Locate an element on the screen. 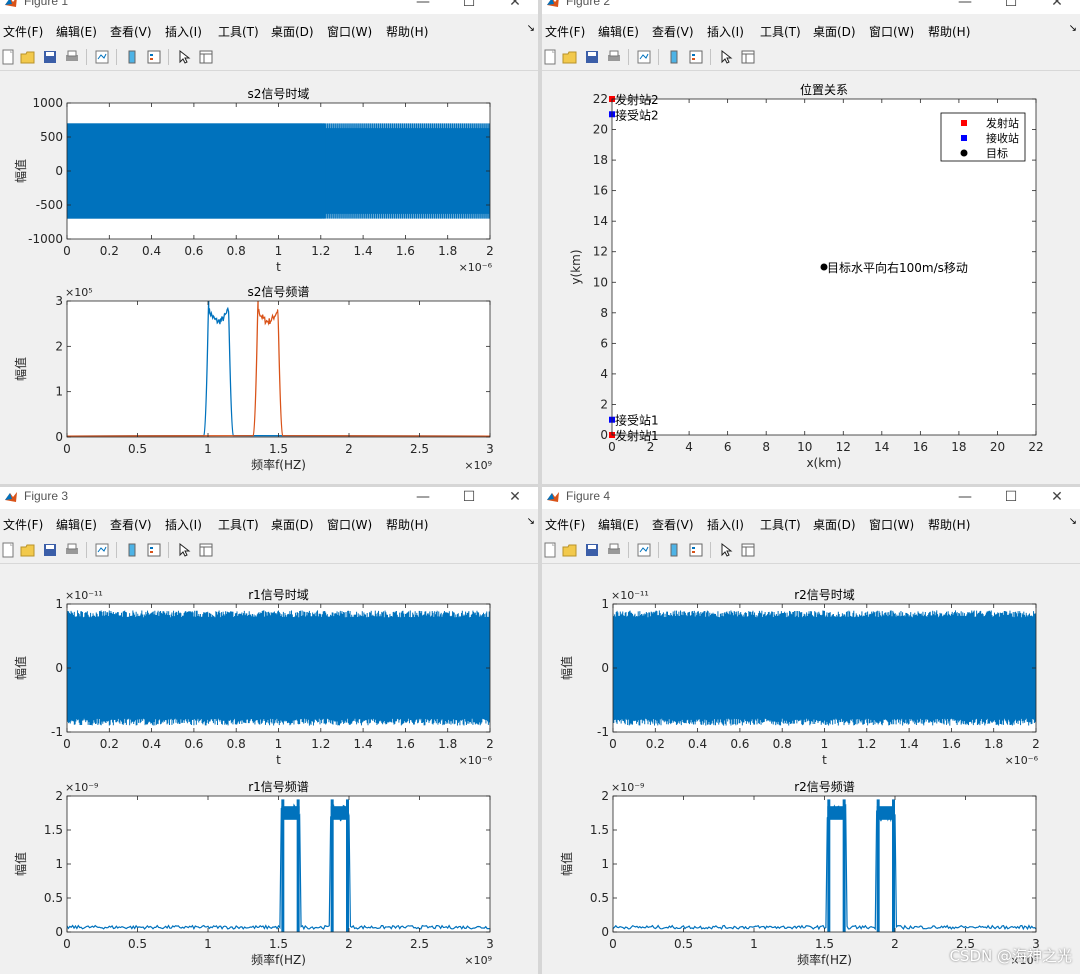  x-tick-label: 1.6 is located at coordinates (405, 744).